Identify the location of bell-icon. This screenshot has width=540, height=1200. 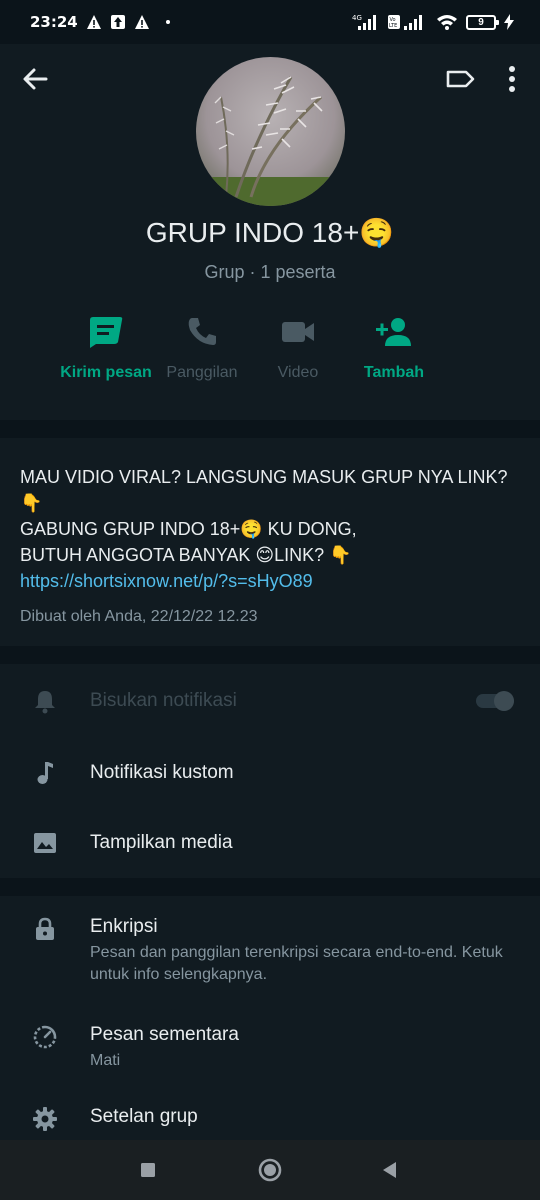
(45, 702).